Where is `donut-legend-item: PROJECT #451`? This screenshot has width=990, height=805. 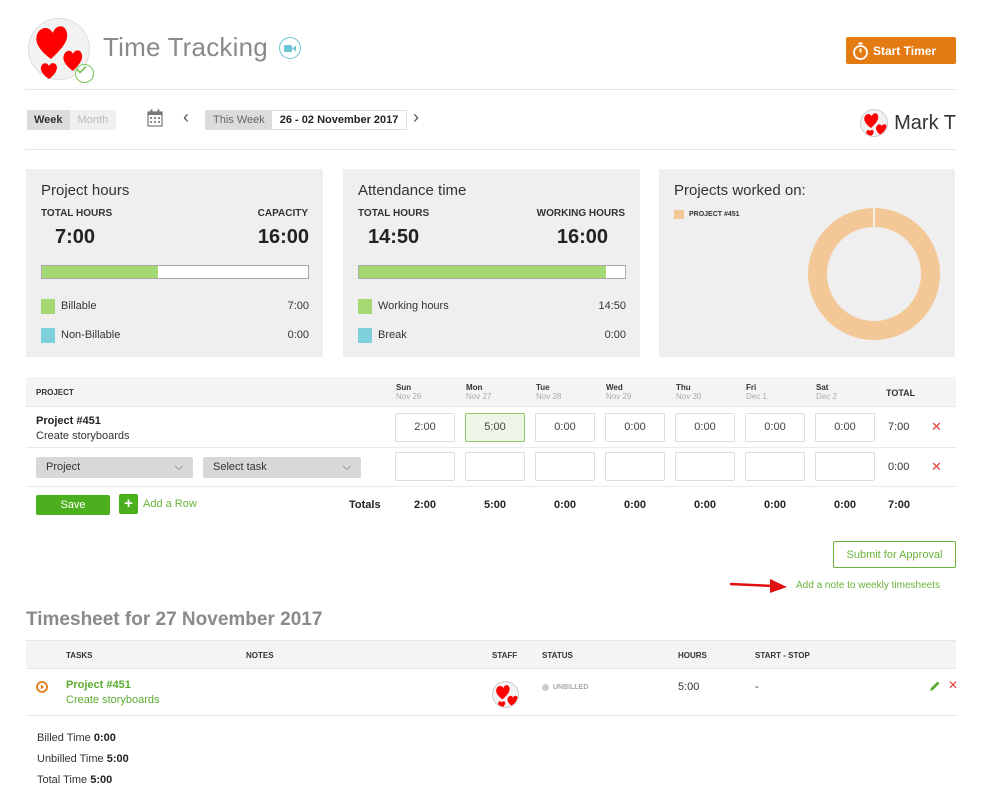 donut-legend-item: PROJECT #451 is located at coordinates (707, 214).